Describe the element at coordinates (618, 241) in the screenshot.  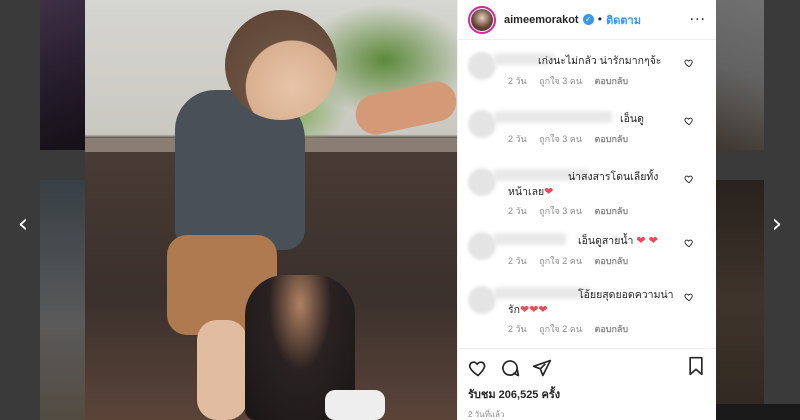
I see `comment-text: เอ็นดูสายน้ำ ❤ ❤` at that location.